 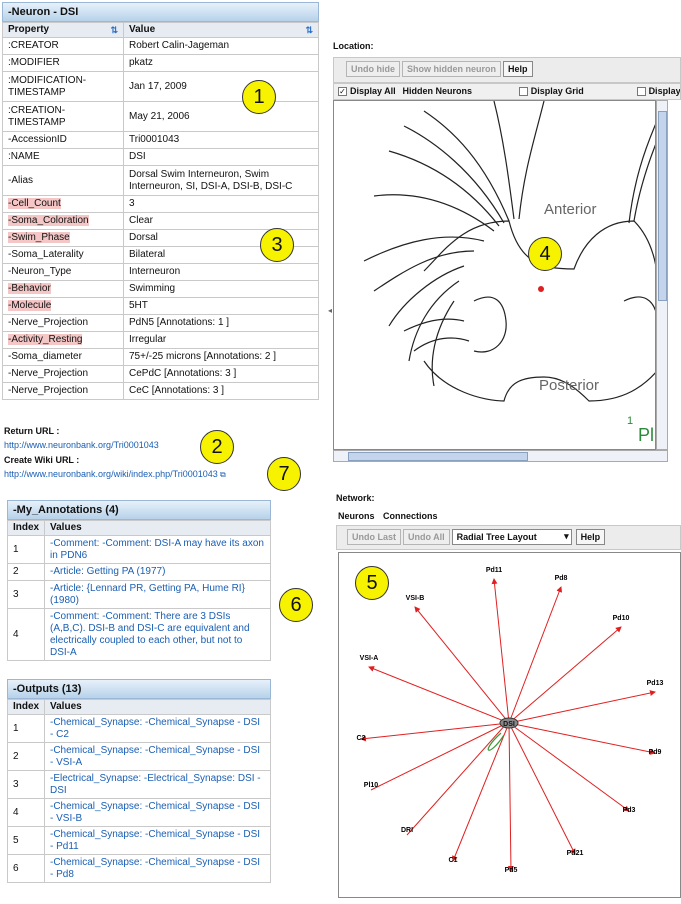 I want to click on table-row: -Molecule 5HT, so click(x=160, y=306).